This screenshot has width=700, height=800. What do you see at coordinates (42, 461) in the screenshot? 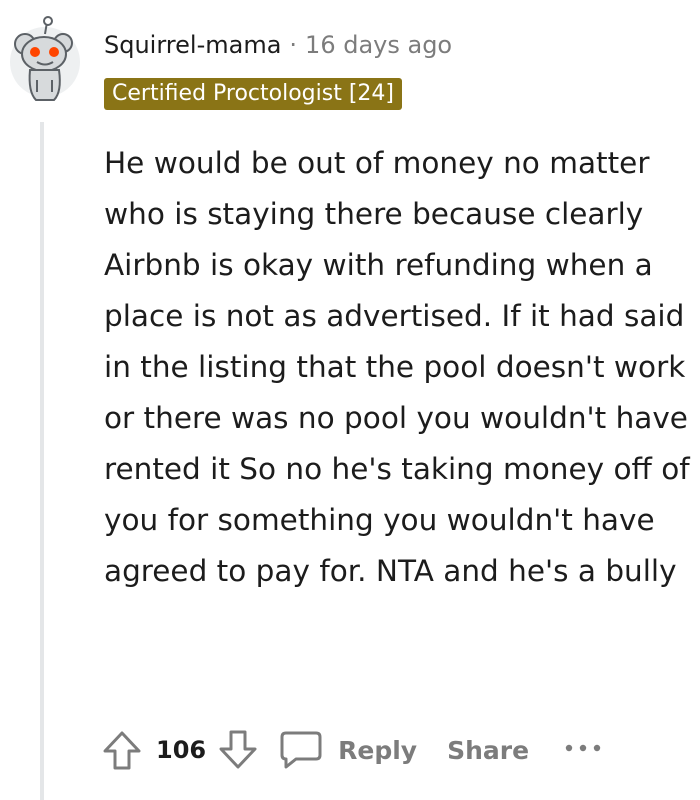
I see `thread-line` at bounding box center [42, 461].